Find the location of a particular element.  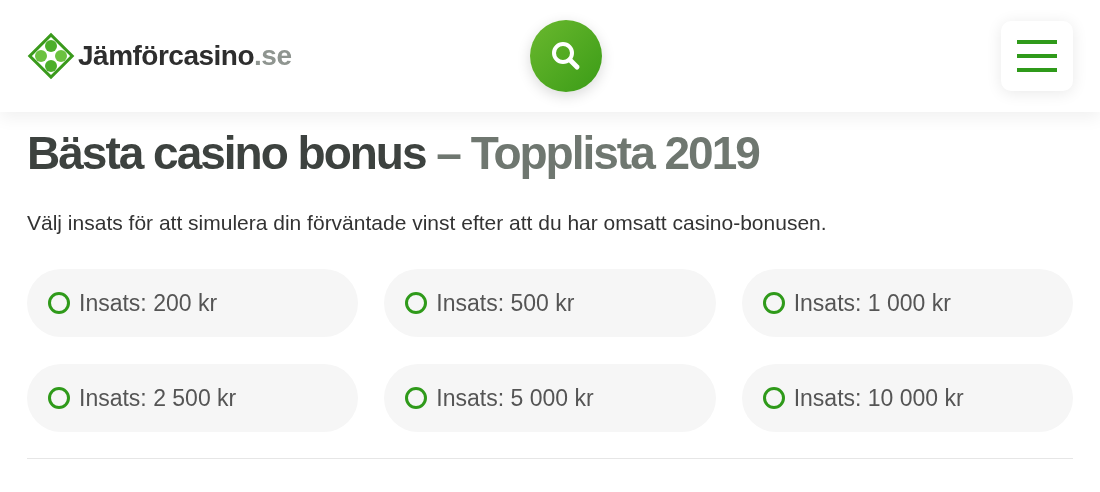

stake-option: Insats: 2 500 kr is located at coordinates (193, 398).